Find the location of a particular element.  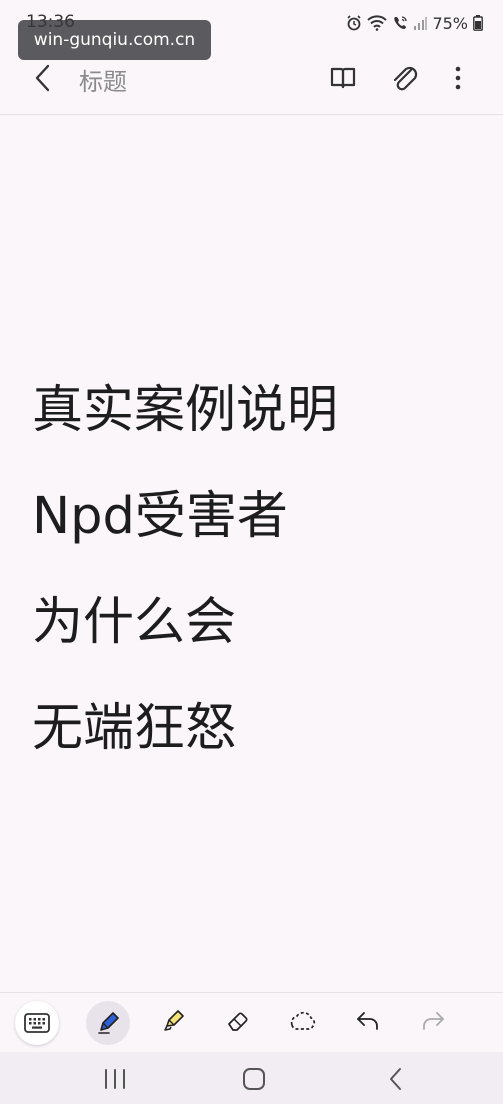

note-line: 无端狂怒 is located at coordinates (134, 728).